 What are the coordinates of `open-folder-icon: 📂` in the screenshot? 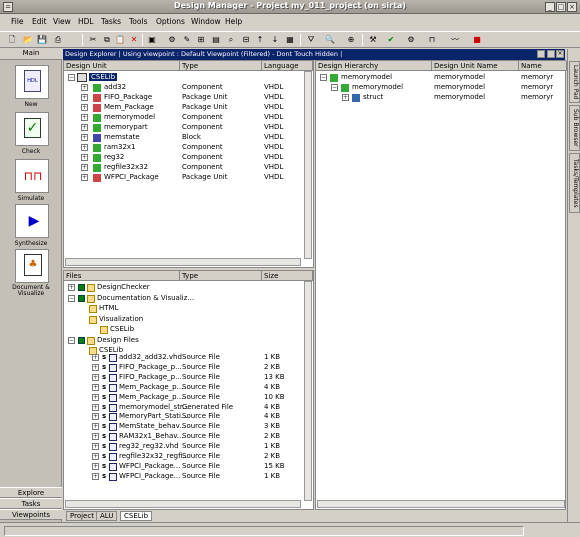 It's located at (28, 40).